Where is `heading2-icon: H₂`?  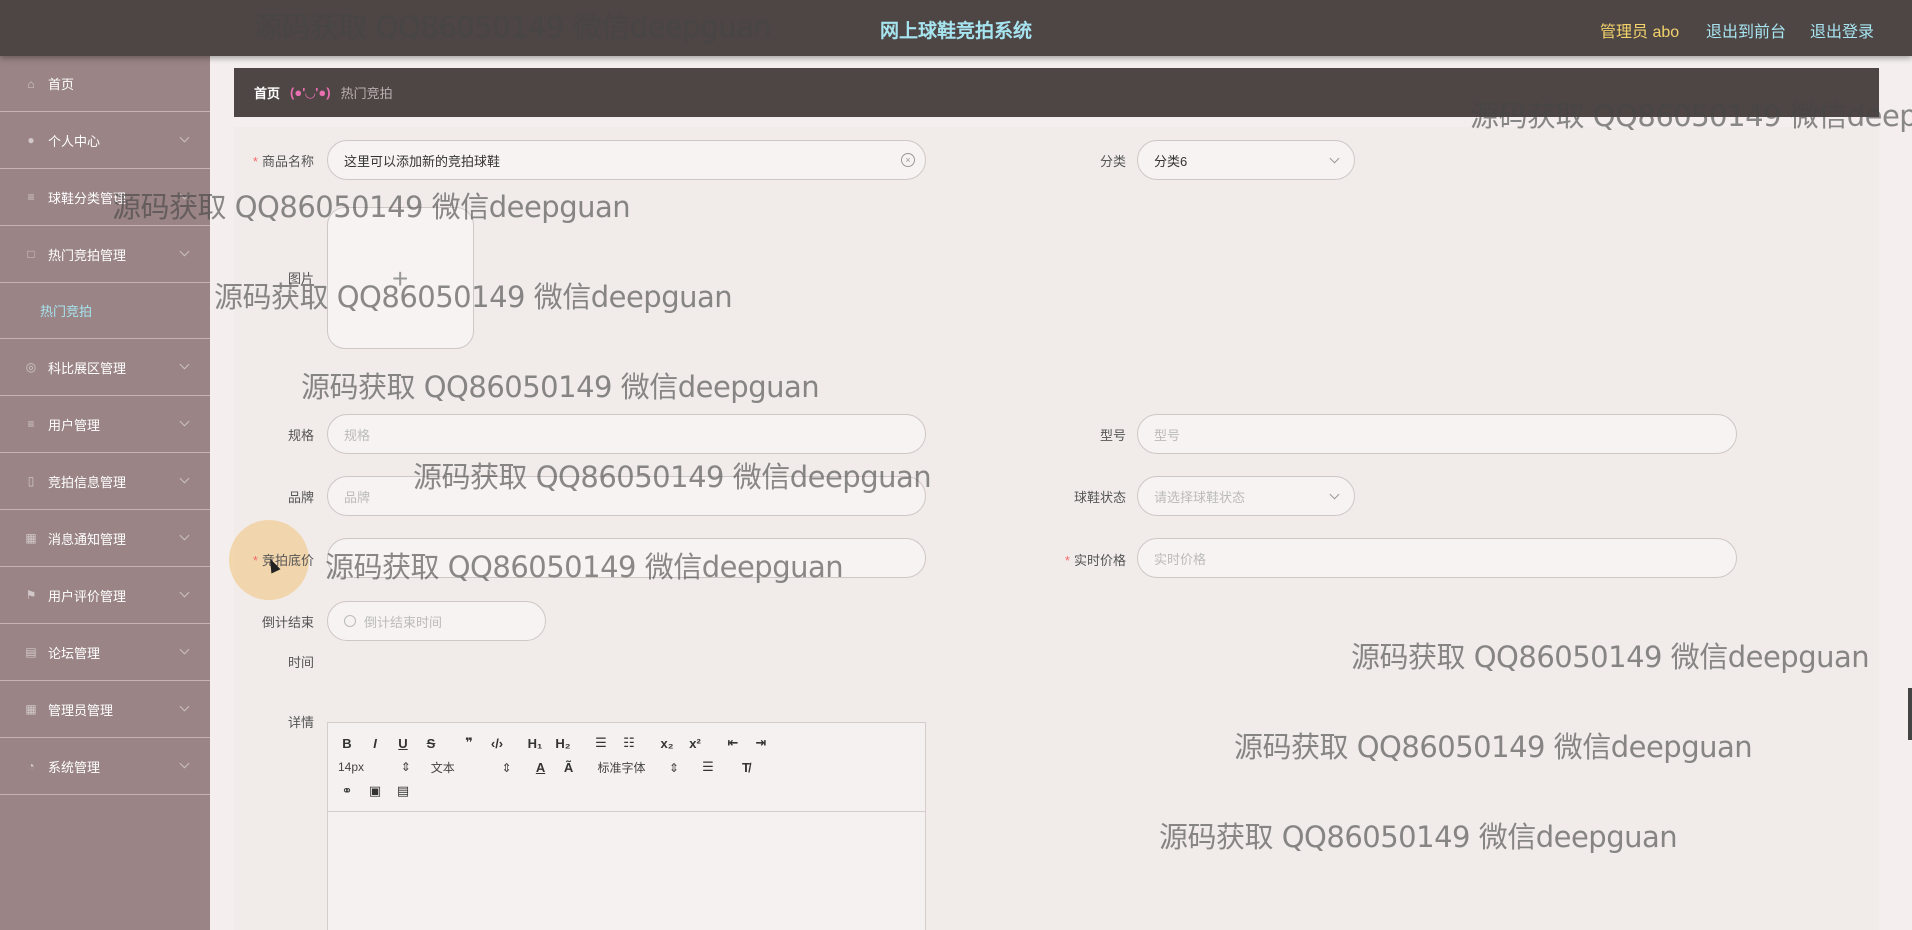 heading2-icon: H₂ is located at coordinates (563, 743).